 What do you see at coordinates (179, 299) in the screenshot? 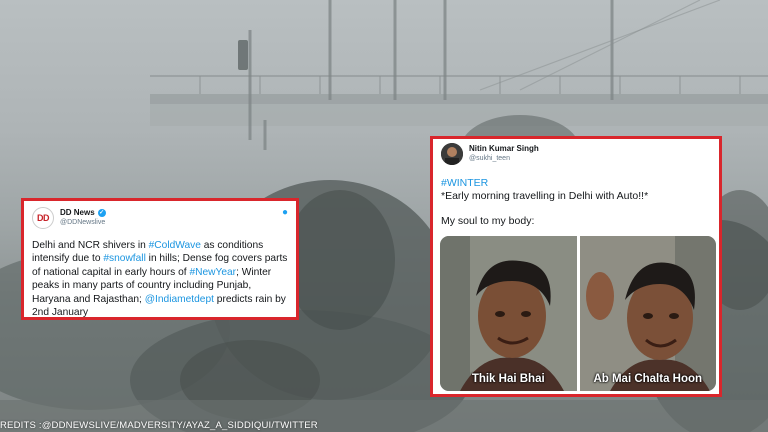
I see `mention-link: @Indiametdept` at bounding box center [179, 299].